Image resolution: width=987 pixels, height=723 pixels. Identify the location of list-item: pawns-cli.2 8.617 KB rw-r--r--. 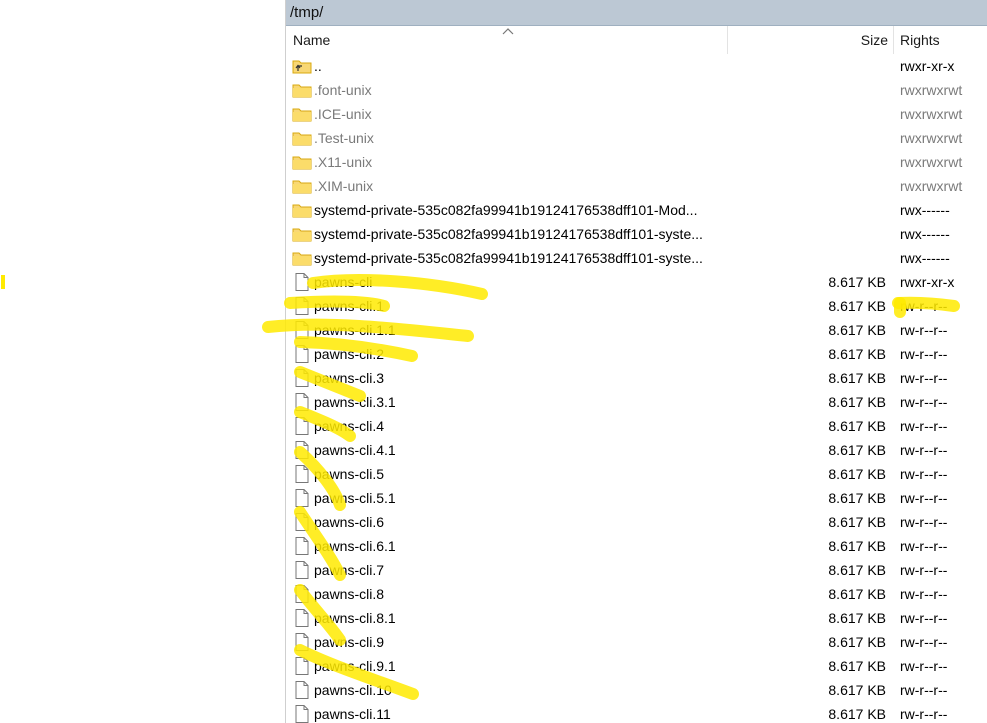
(636, 354).